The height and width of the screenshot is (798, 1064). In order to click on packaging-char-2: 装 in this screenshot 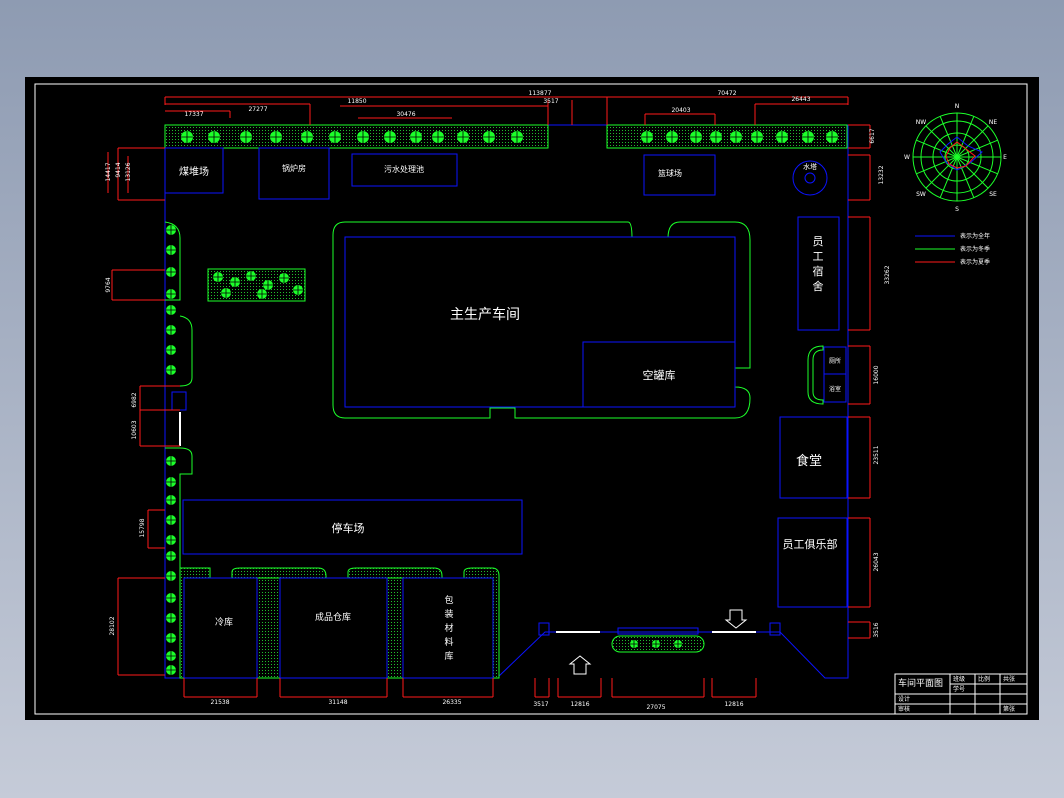, I will do `click(448, 614)`.